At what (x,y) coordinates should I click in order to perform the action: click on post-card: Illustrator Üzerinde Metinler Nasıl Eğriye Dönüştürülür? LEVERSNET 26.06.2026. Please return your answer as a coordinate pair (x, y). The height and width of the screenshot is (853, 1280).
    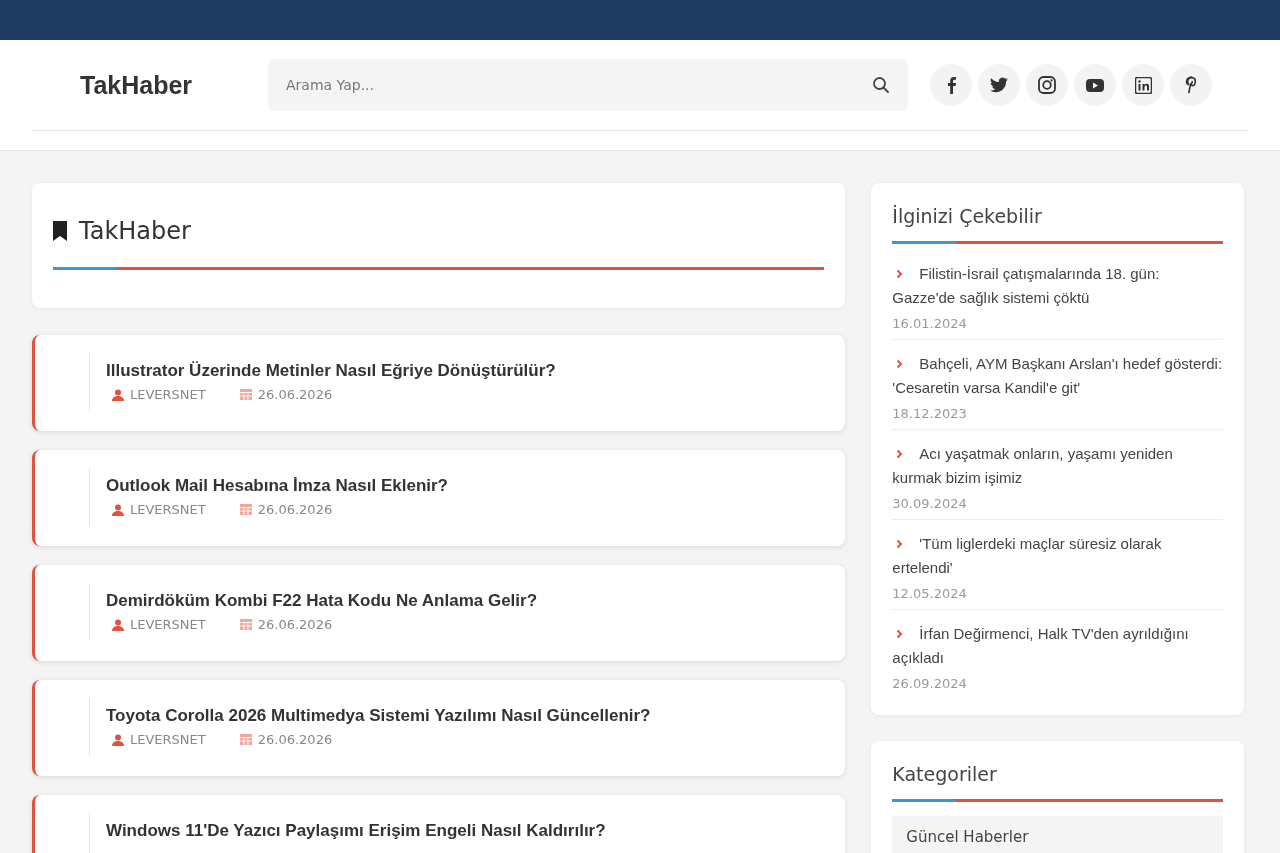
    Looking at the image, I should click on (439, 383).